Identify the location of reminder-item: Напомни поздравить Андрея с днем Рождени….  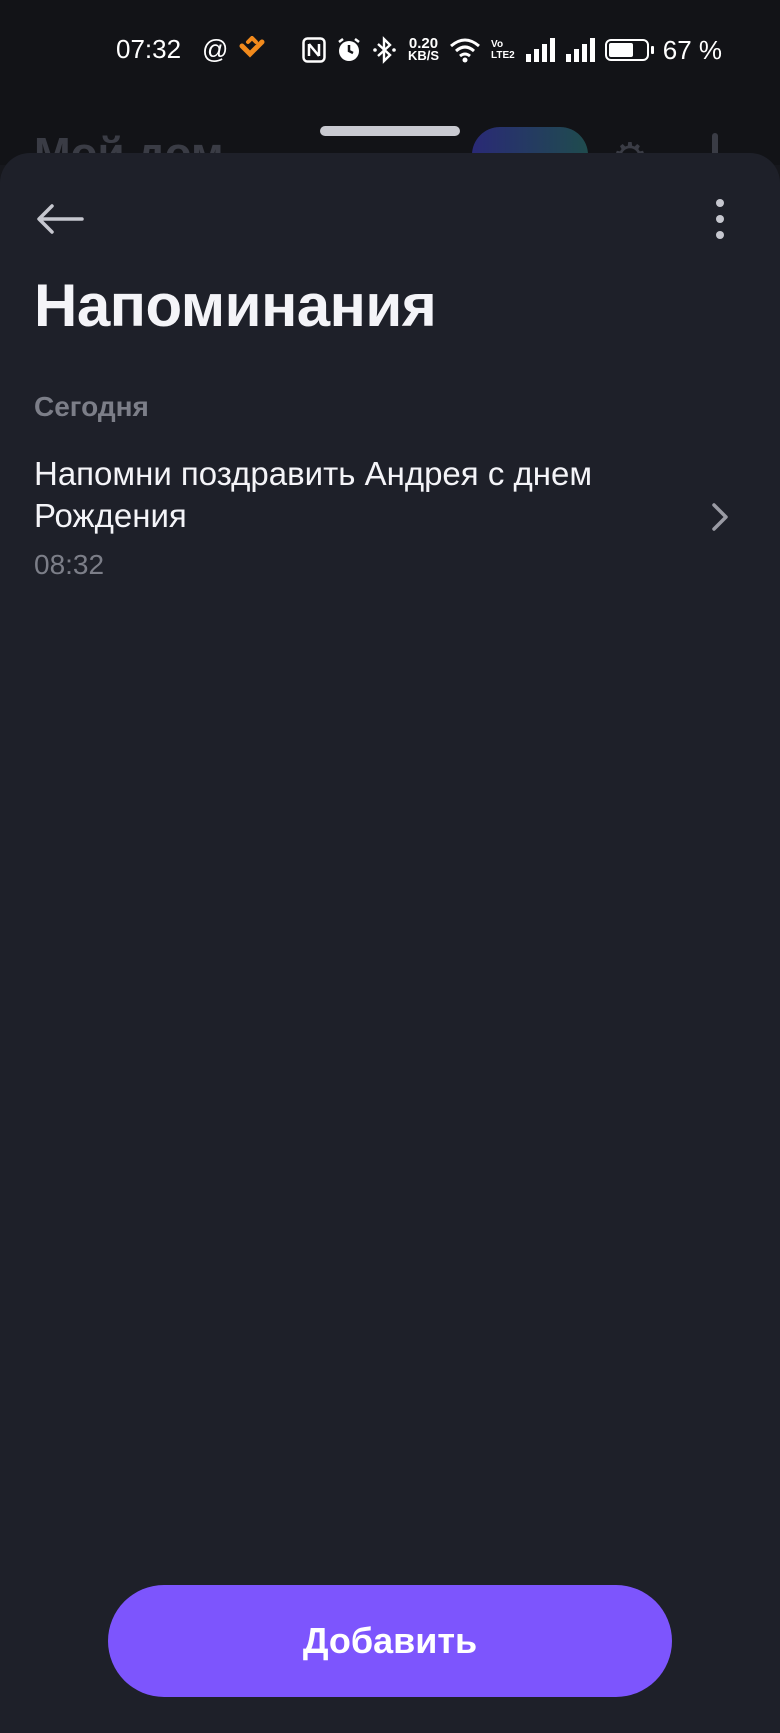
(390, 519).